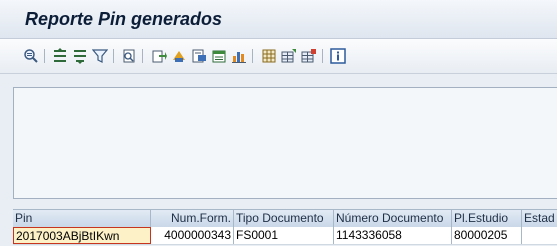  Describe the element at coordinates (289, 56) in the screenshot. I see `choose-layout-icon` at that location.